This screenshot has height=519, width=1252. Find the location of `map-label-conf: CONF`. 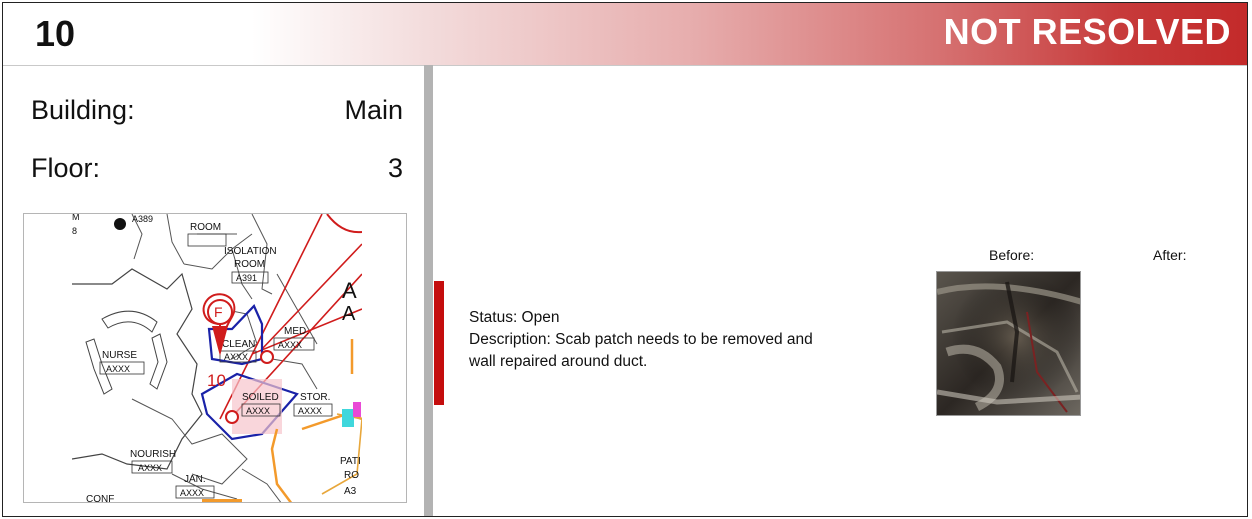

map-label-conf: CONF is located at coordinates (100, 498).